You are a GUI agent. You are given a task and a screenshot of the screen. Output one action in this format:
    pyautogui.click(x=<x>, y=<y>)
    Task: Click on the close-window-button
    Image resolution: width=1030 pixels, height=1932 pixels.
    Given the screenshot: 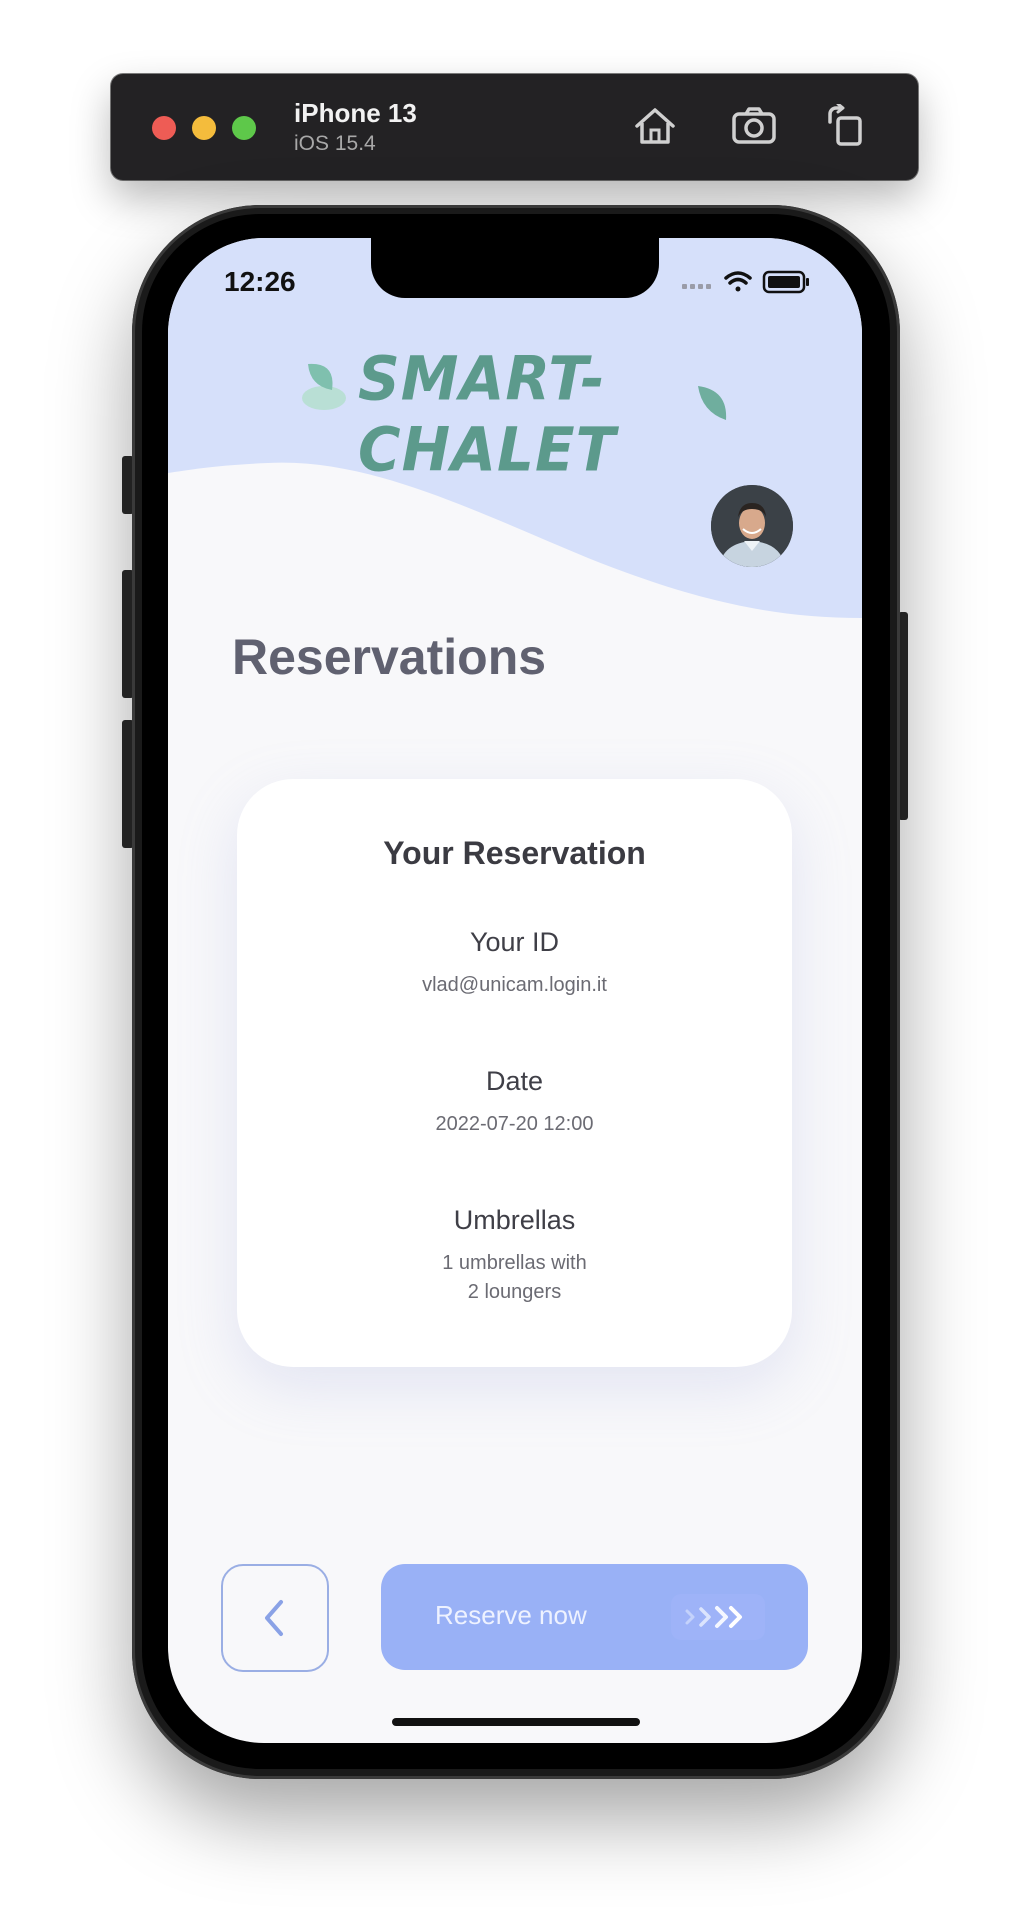 What is the action you would take?
    pyautogui.click(x=164, y=128)
    